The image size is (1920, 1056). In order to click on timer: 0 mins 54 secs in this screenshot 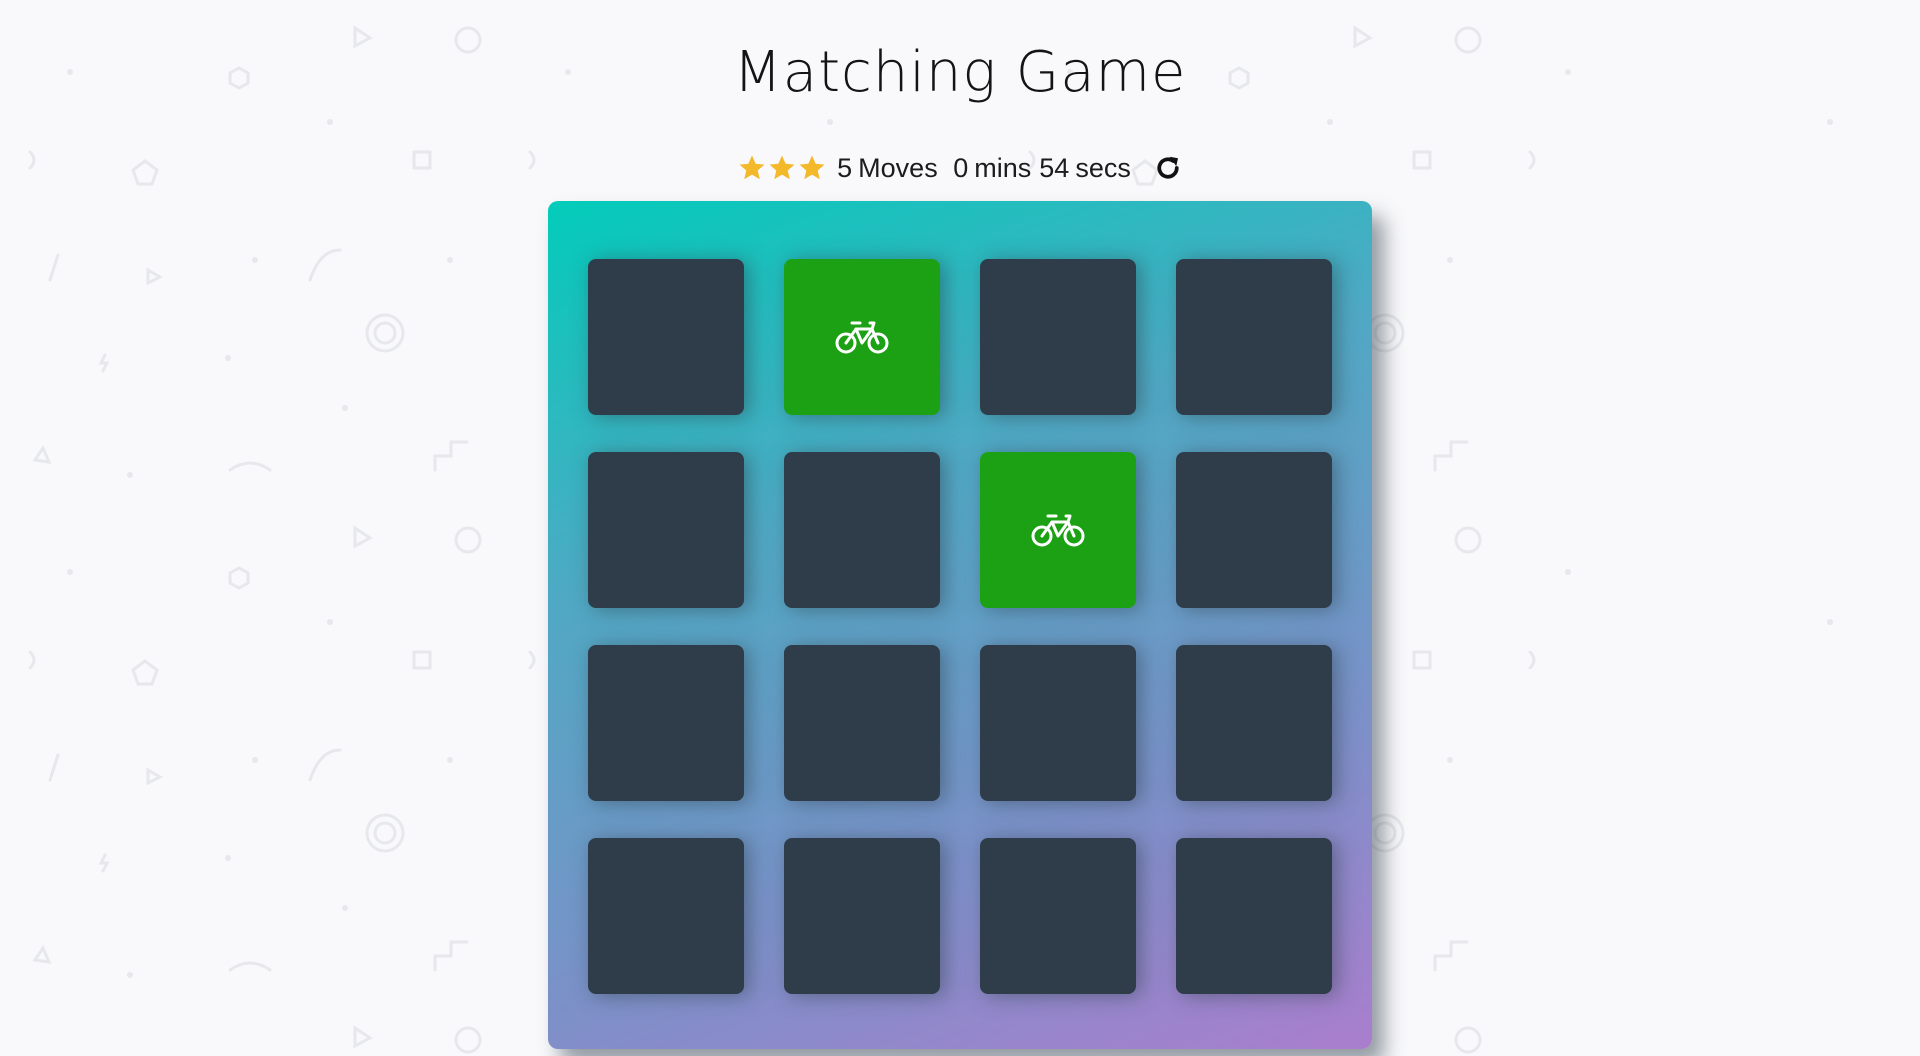, I will do `click(1042, 168)`.